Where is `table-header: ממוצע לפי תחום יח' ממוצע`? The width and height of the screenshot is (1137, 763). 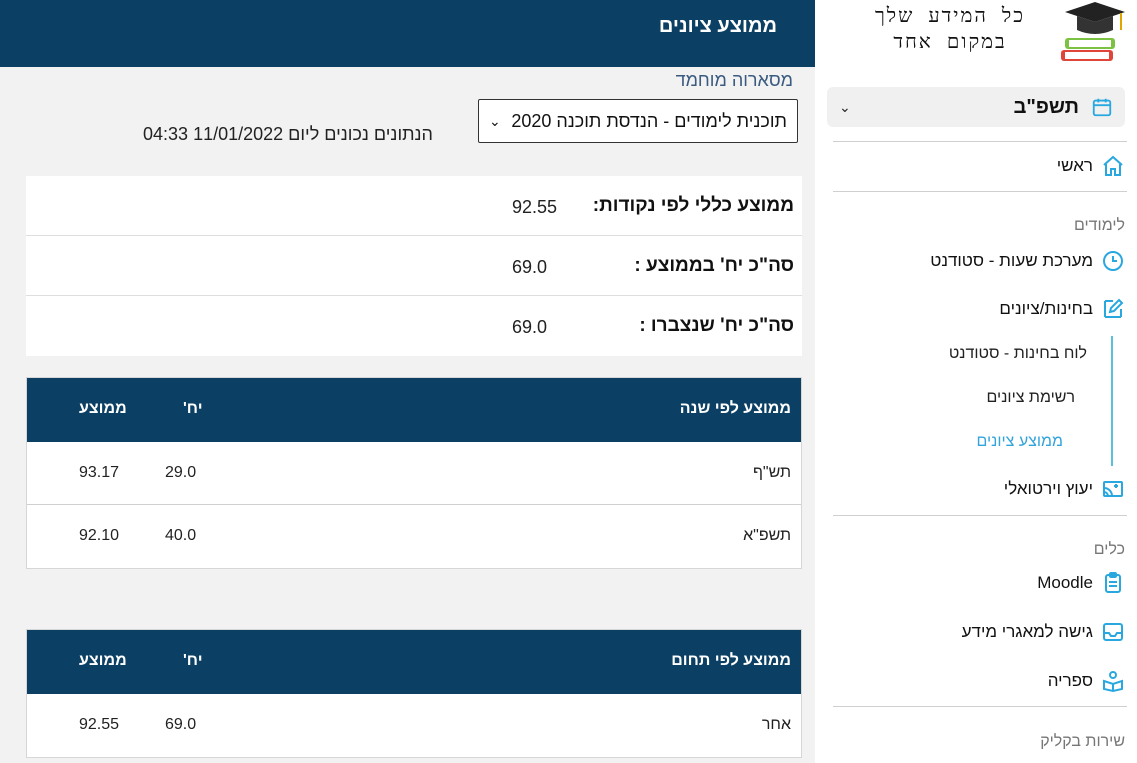
table-header: ממוצע לפי תחום יח' ממוצע is located at coordinates (414, 662).